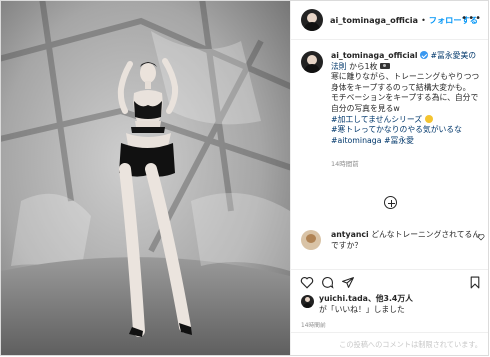 Image resolution: width=490 pixels, height=357 pixels. What do you see at coordinates (362, 66) in the screenshot?
I see `caption-line1-rest: から1枚` at bounding box center [362, 66].